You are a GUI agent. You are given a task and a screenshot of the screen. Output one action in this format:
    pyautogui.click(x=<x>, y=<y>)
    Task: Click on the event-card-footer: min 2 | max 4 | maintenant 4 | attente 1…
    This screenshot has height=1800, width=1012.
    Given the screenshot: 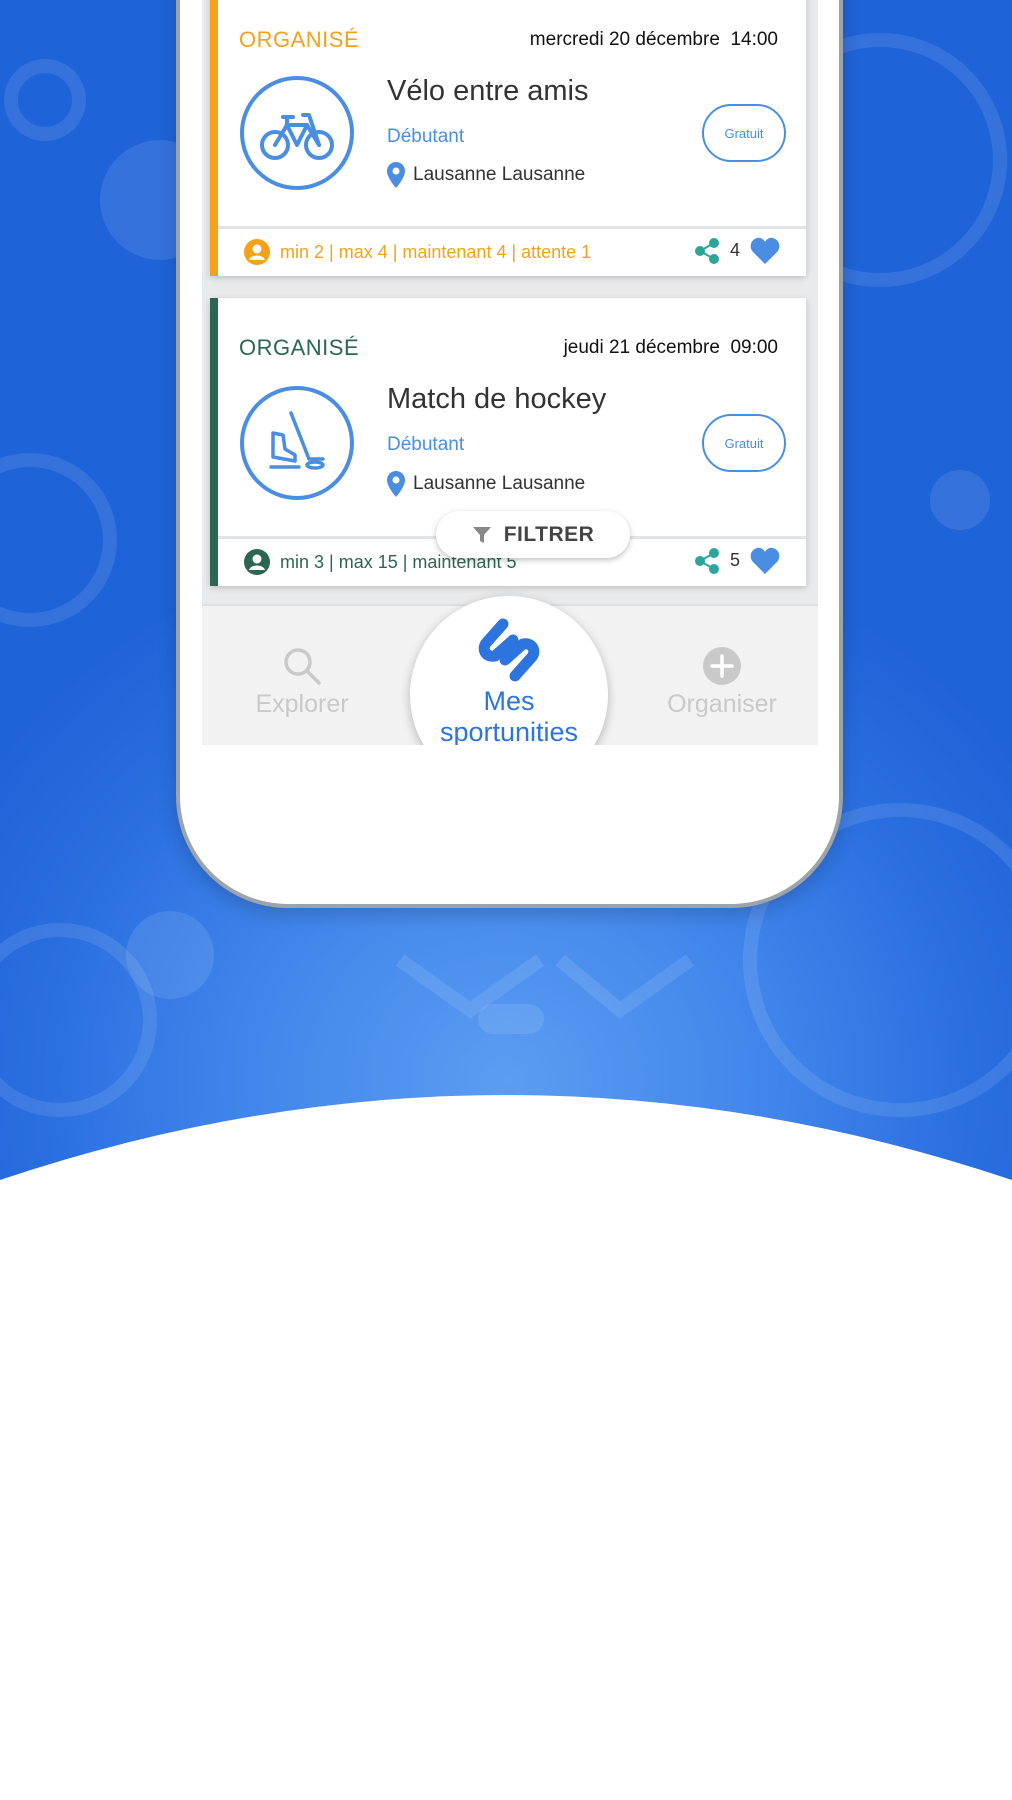 What is the action you would take?
    pyautogui.click(x=512, y=251)
    